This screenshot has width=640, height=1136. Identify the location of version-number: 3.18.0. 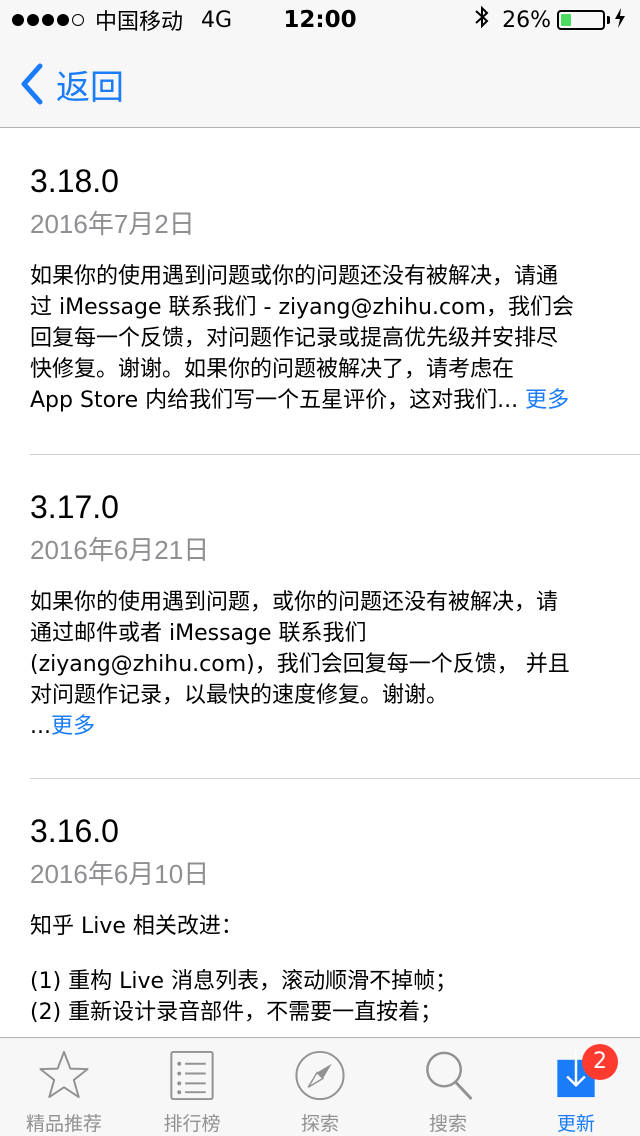
(74, 181).